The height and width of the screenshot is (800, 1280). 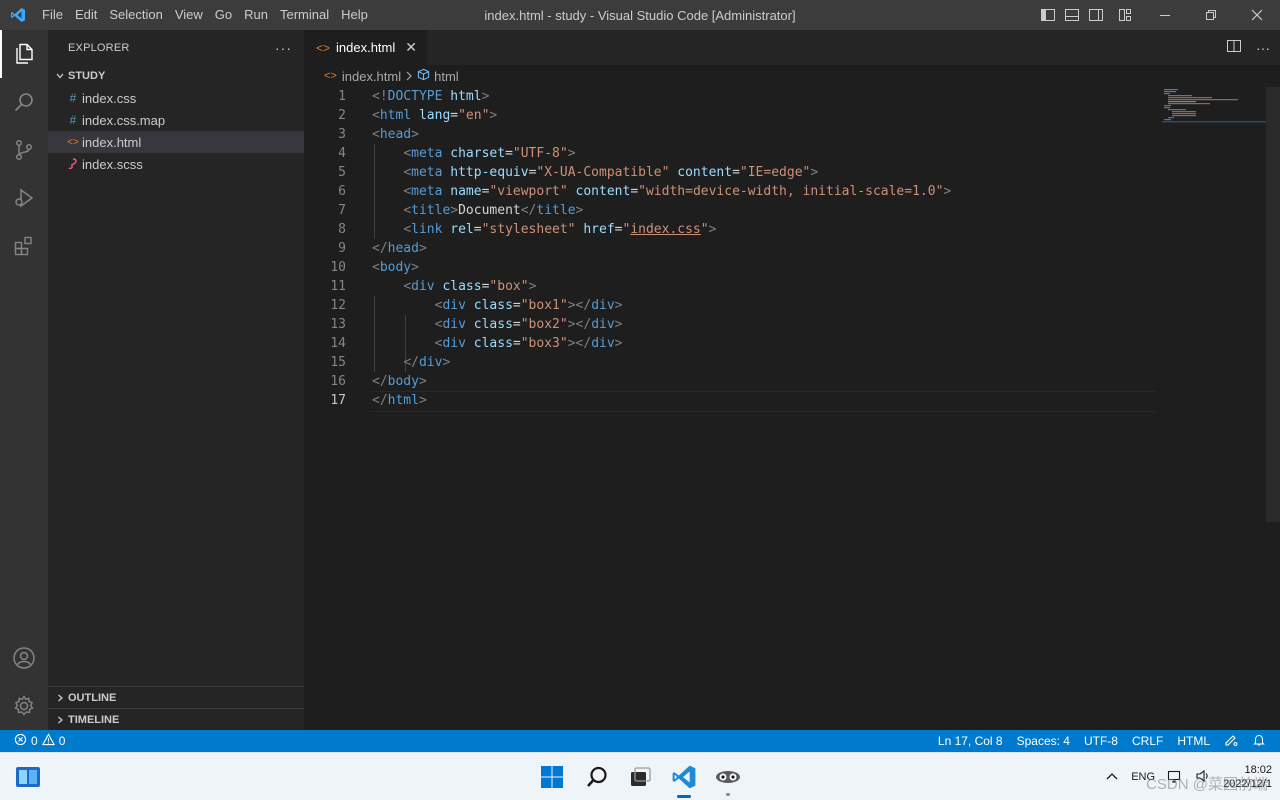 I want to click on line-text: <body>, so click(x=395, y=267).